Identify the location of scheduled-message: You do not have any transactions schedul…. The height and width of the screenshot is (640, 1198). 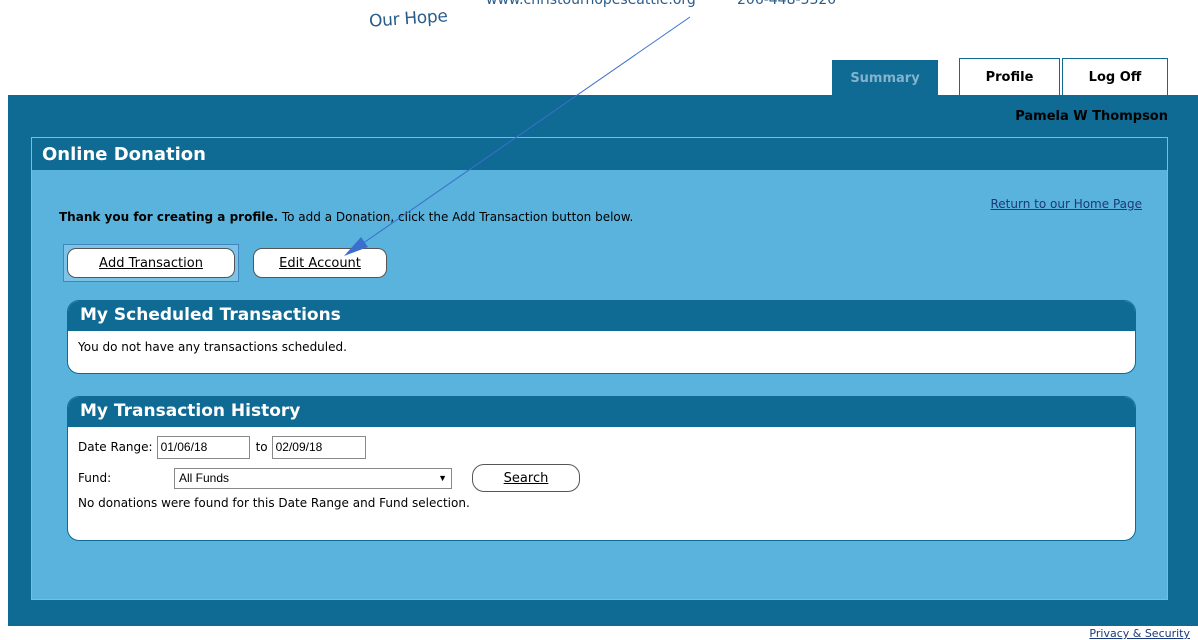
(212, 347).